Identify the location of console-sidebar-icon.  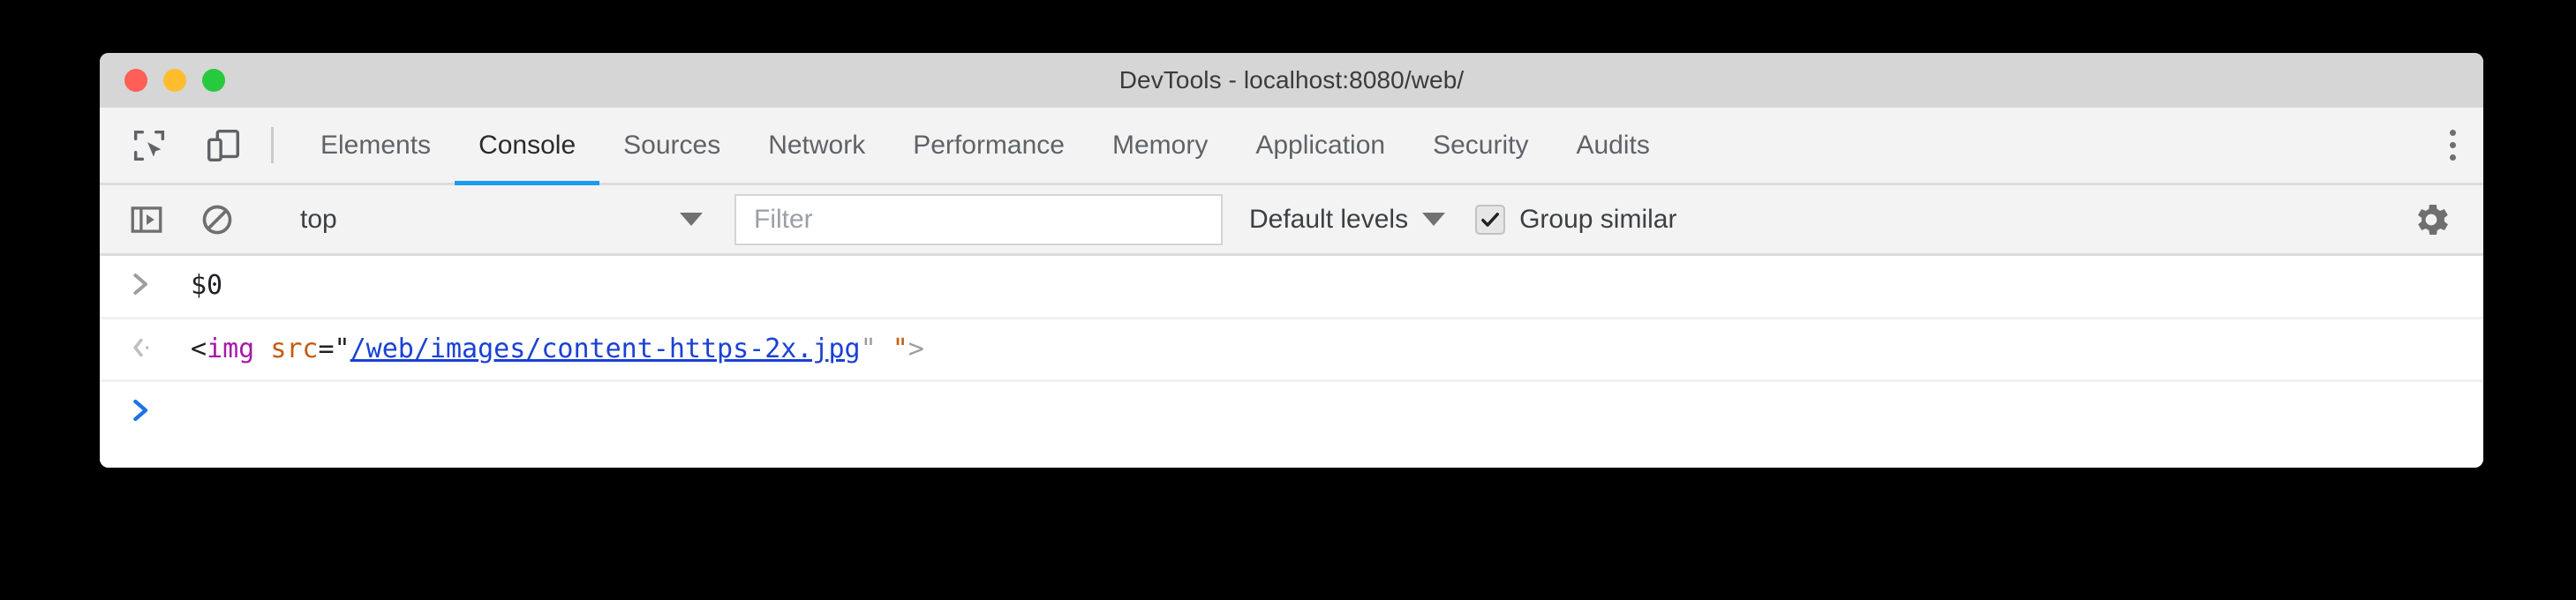
(146, 220).